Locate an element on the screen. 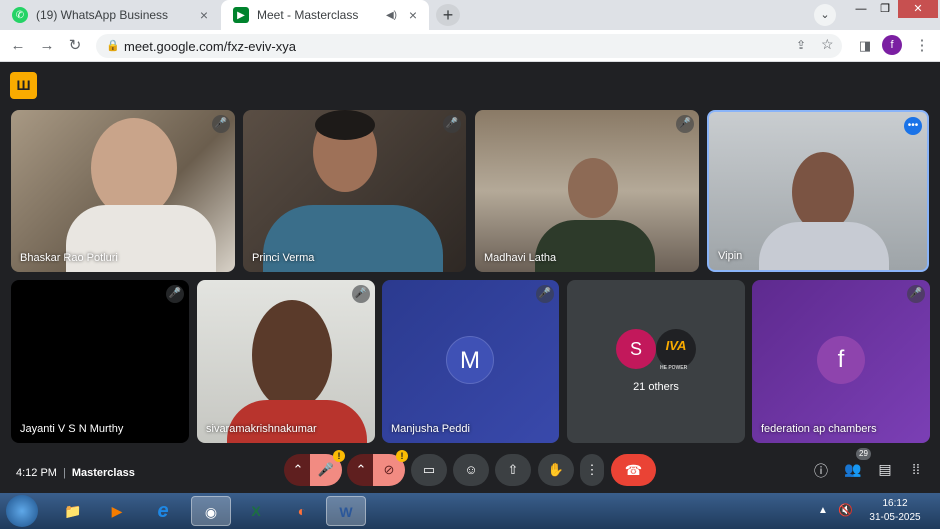 The width and height of the screenshot is (940, 529). clock-time: 16:12 is located at coordinates (895, 503).